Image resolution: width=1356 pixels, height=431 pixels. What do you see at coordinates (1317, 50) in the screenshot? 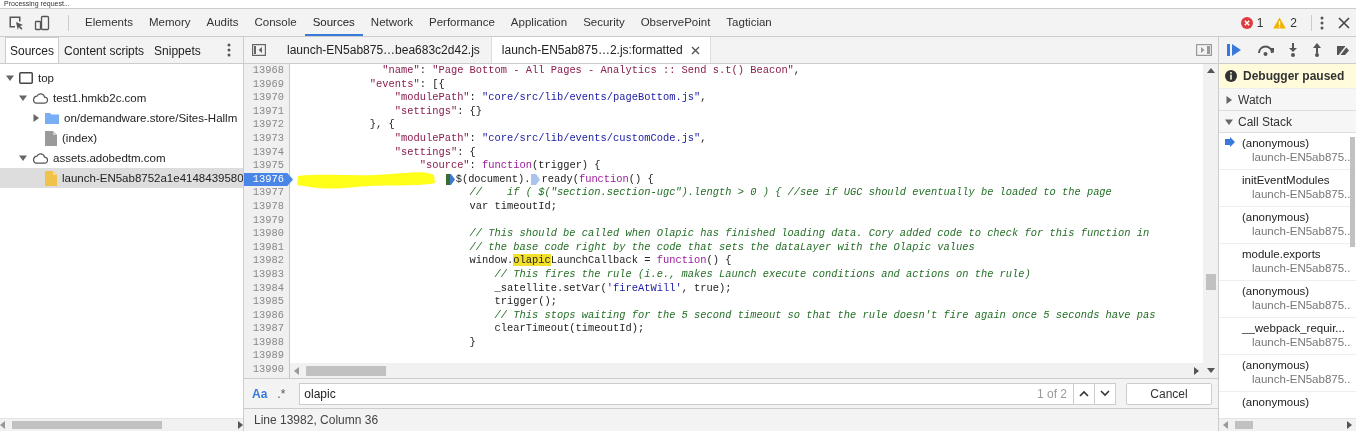
I see `step-out-icon` at bounding box center [1317, 50].